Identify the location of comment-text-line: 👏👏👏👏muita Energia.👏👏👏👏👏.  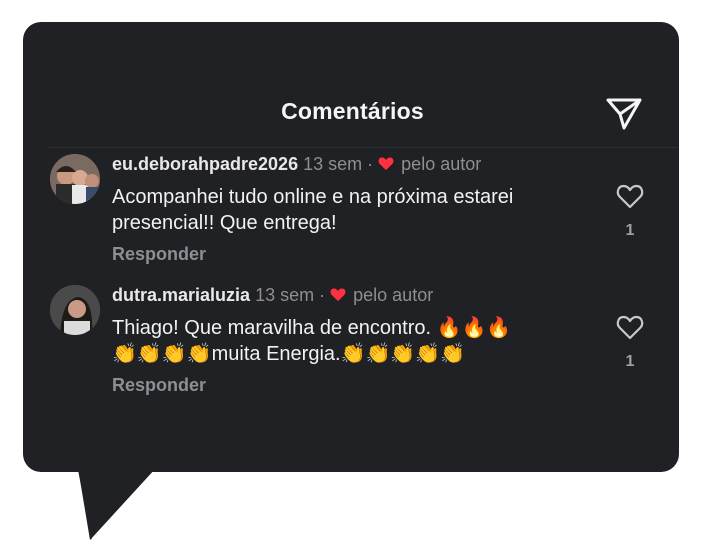
(289, 354).